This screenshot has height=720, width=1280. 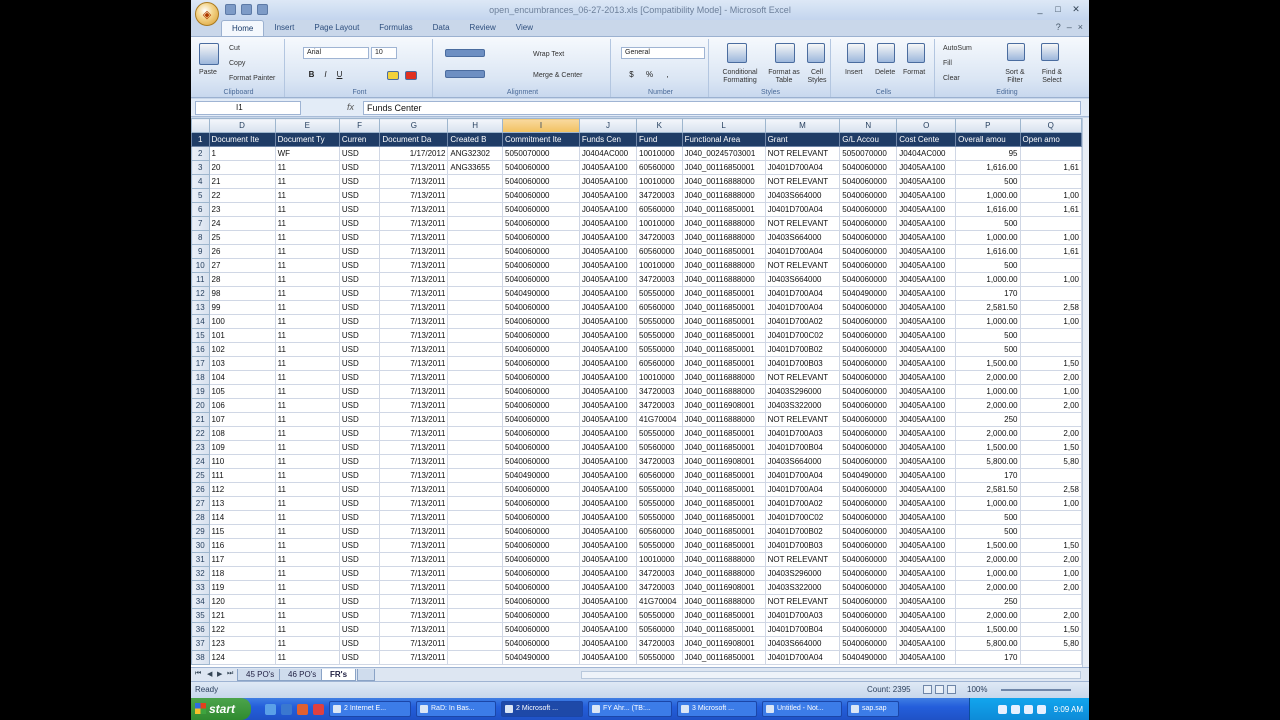 What do you see at coordinates (242, 657) in the screenshot?
I see `cell: 124` at bounding box center [242, 657].